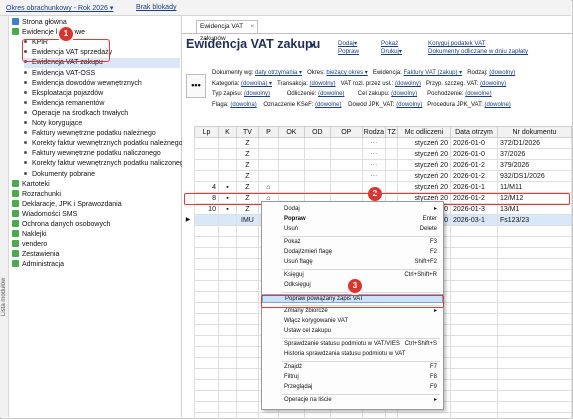  I want to click on context-menu-item: Usuń flagę Shift+F2, so click(352, 262).